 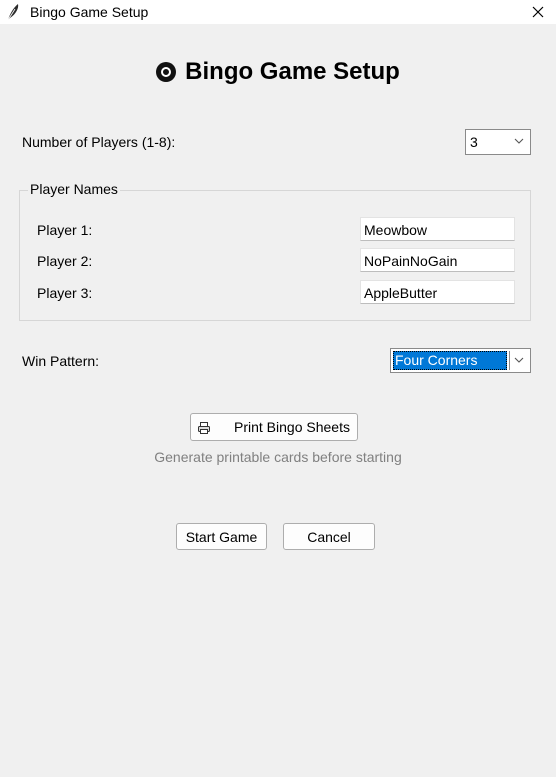 I want to click on cancel-button: Cancel, so click(x=329, y=536).